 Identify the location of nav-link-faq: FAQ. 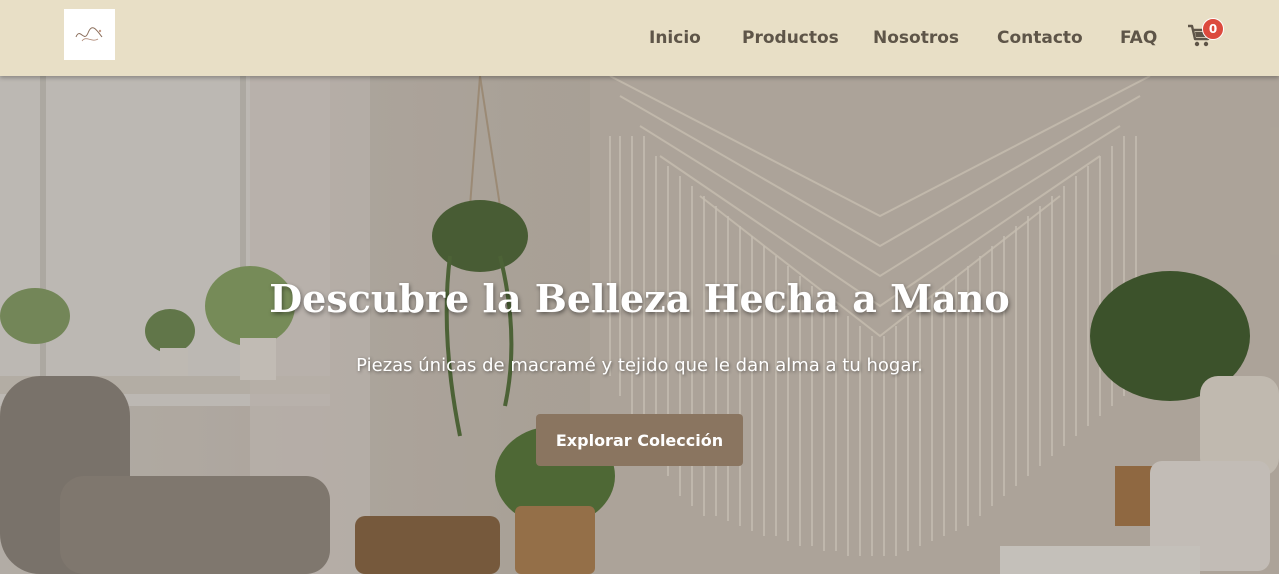
(1138, 38).